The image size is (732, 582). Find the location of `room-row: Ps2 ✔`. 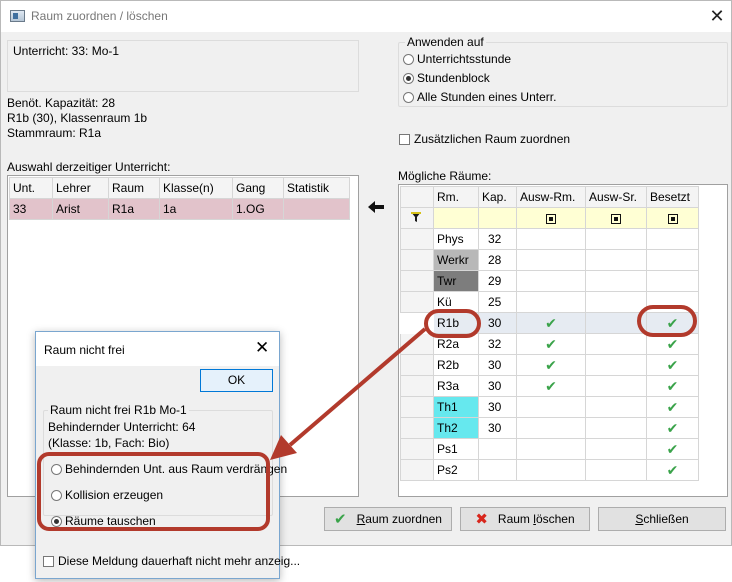

room-row: Ps2 ✔ is located at coordinates (549, 470).